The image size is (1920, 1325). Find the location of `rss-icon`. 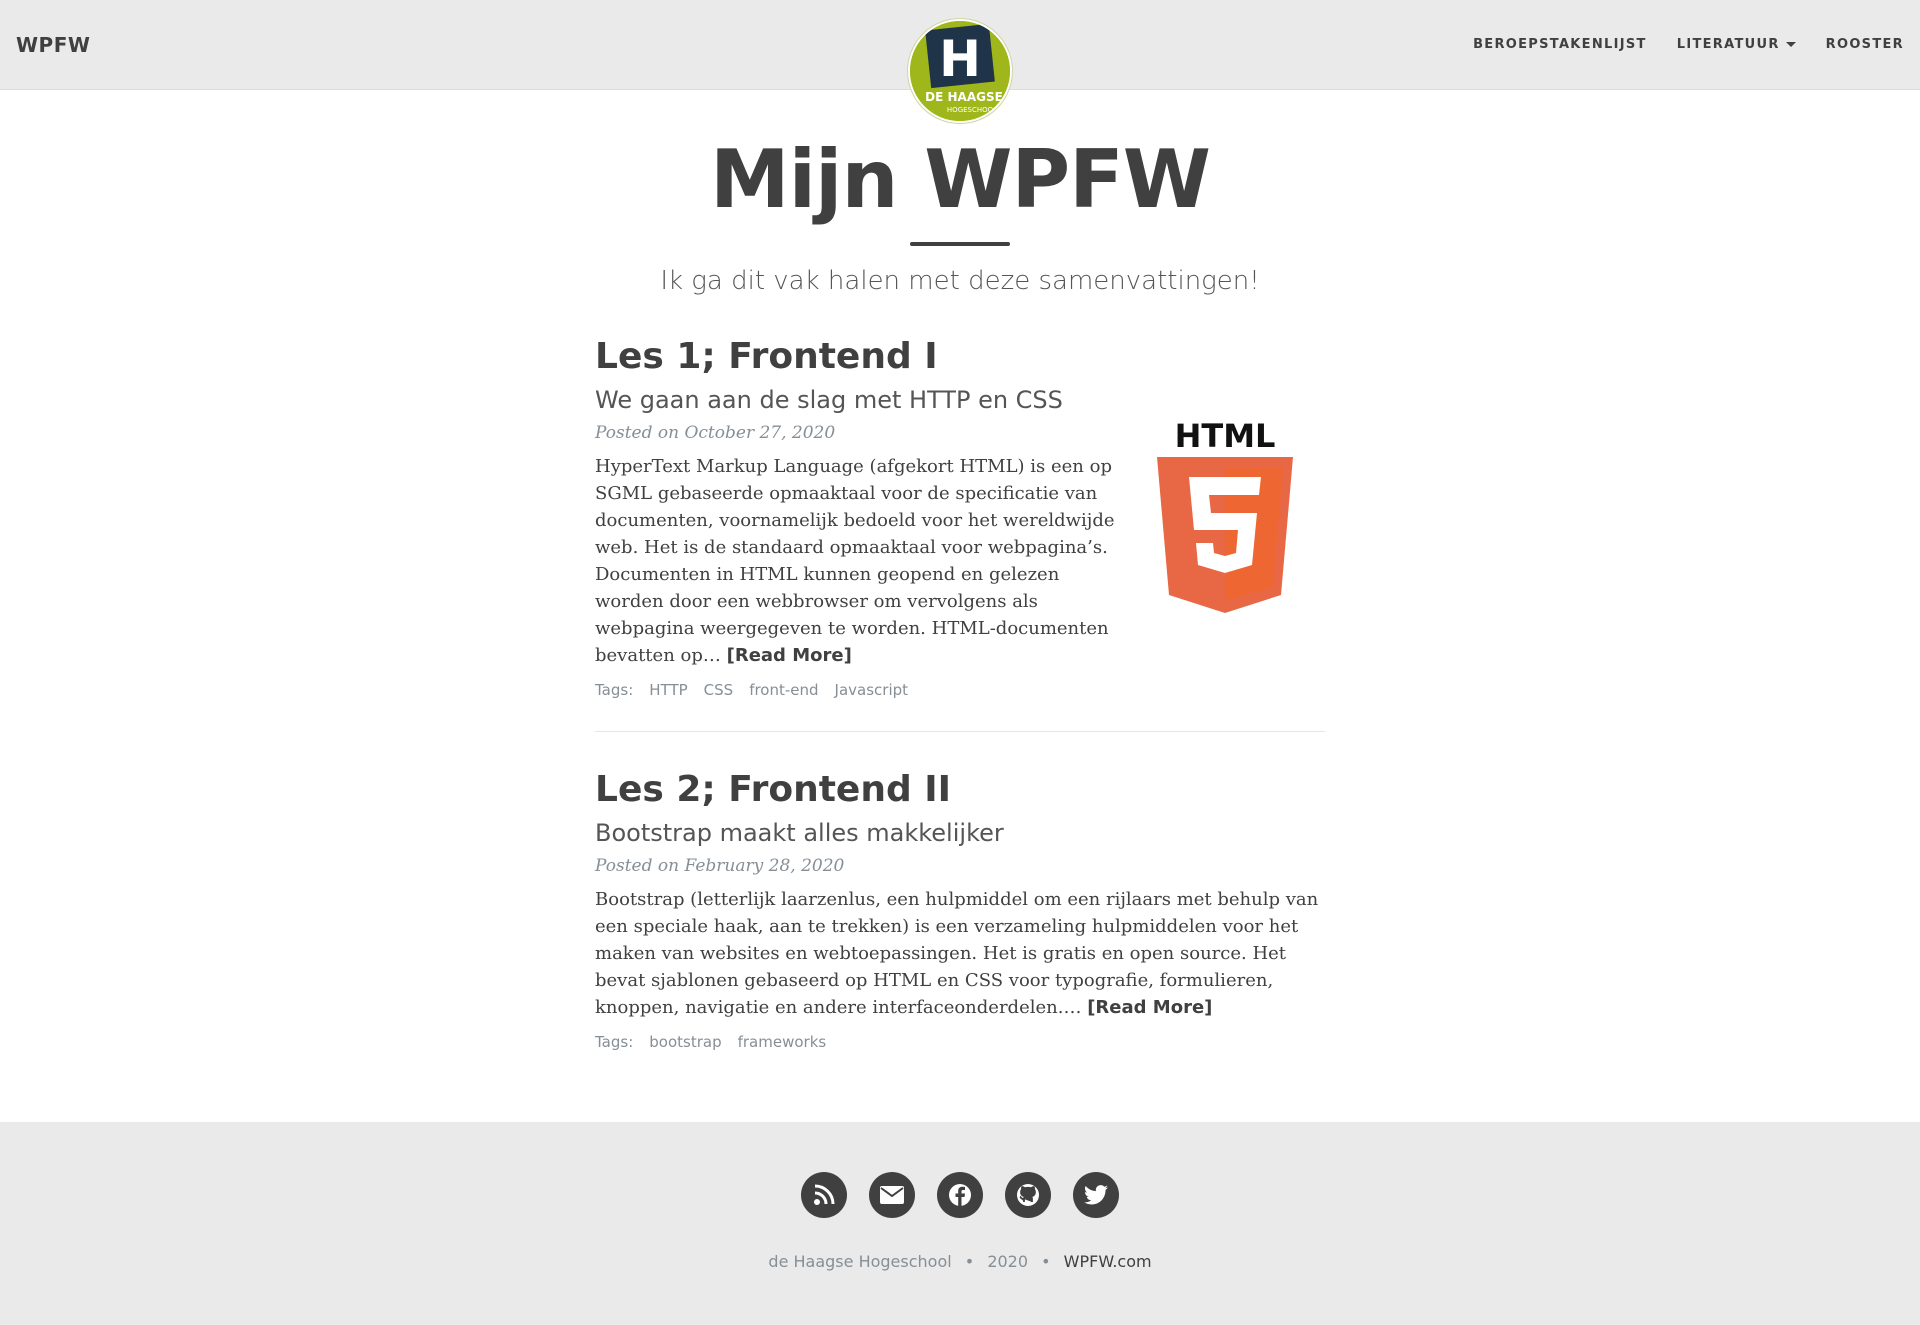

rss-icon is located at coordinates (824, 1195).